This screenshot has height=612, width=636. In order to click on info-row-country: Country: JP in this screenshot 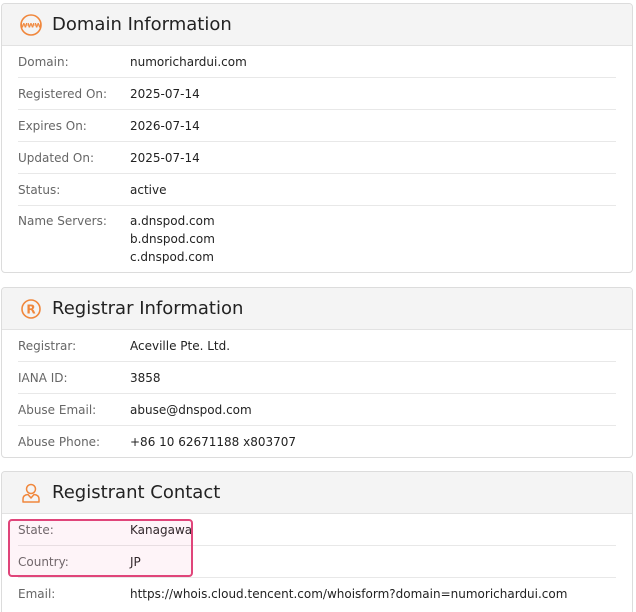, I will do `click(317, 562)`.